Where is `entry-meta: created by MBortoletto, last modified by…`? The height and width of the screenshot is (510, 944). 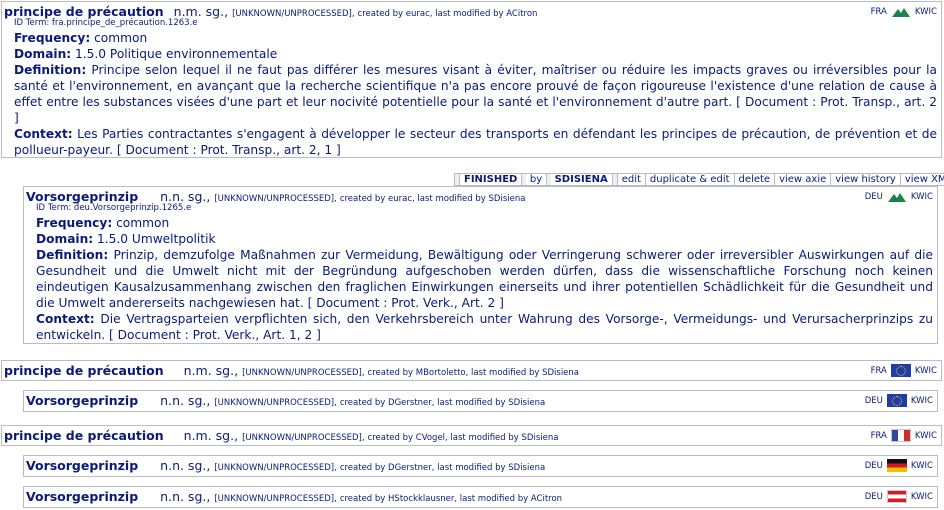 entry-meta: created by MBortoletto, last modified by… is located at coordinates (473, 373).